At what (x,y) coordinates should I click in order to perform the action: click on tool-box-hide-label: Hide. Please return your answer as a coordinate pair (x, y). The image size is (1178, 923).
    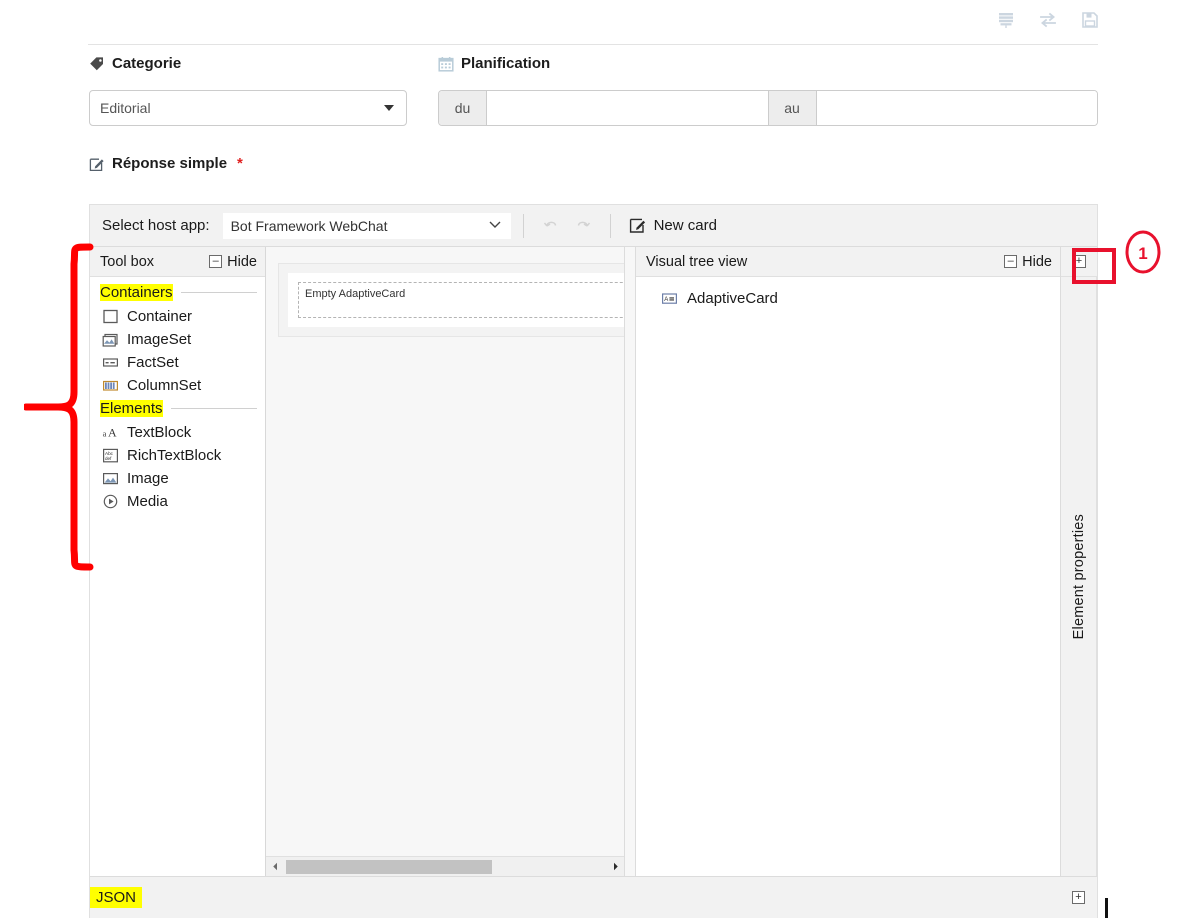
    Looking at the image, I should click on (242, 261).